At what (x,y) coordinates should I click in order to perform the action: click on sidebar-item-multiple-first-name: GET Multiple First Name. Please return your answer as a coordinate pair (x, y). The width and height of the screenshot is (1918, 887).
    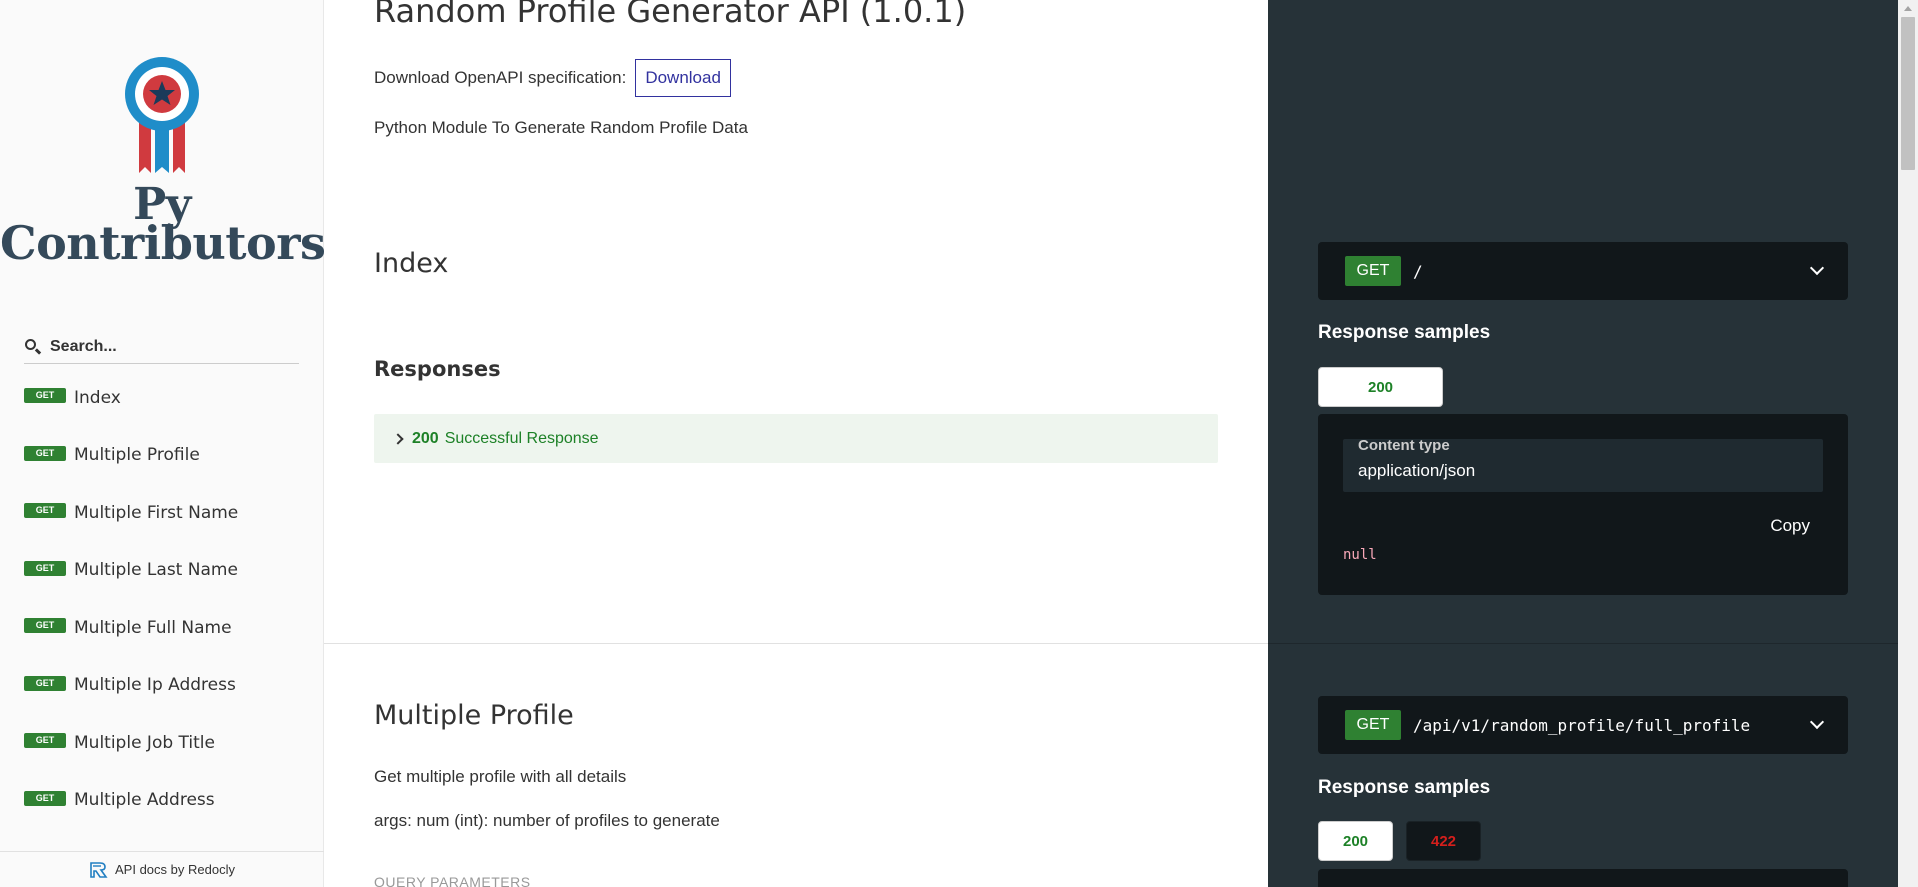
    Looking at the image, I should click on (162, 513).